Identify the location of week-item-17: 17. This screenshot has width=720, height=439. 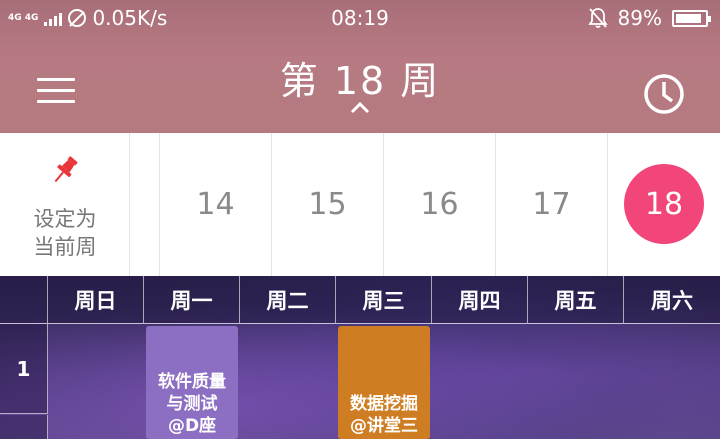
(552, 204).